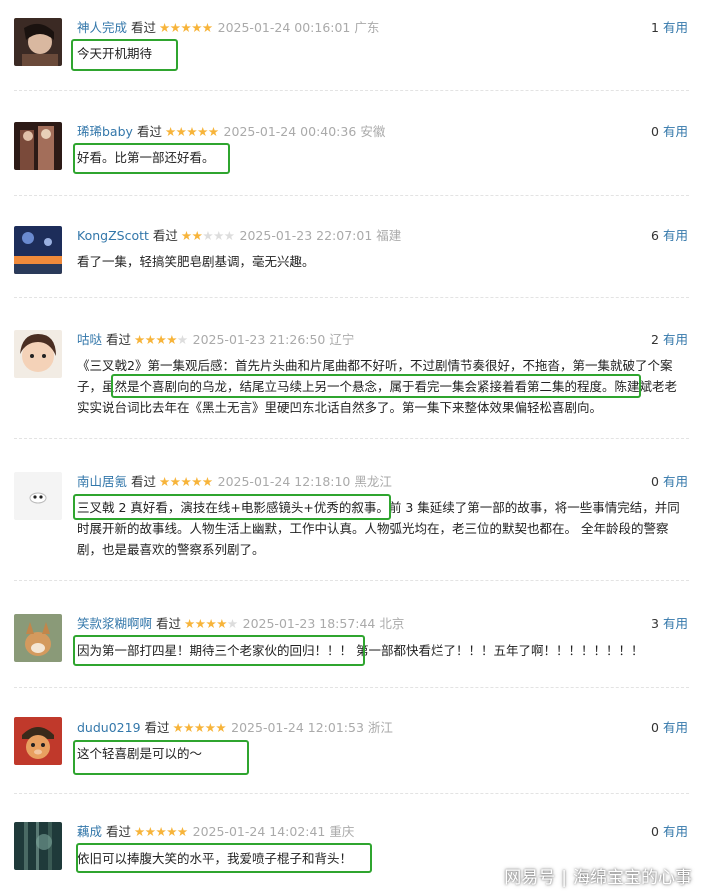 This screenshot has height=896, width=710. I want to click on watermark: 网易号 | 海绵宝宝的心事, so click(598, 875).